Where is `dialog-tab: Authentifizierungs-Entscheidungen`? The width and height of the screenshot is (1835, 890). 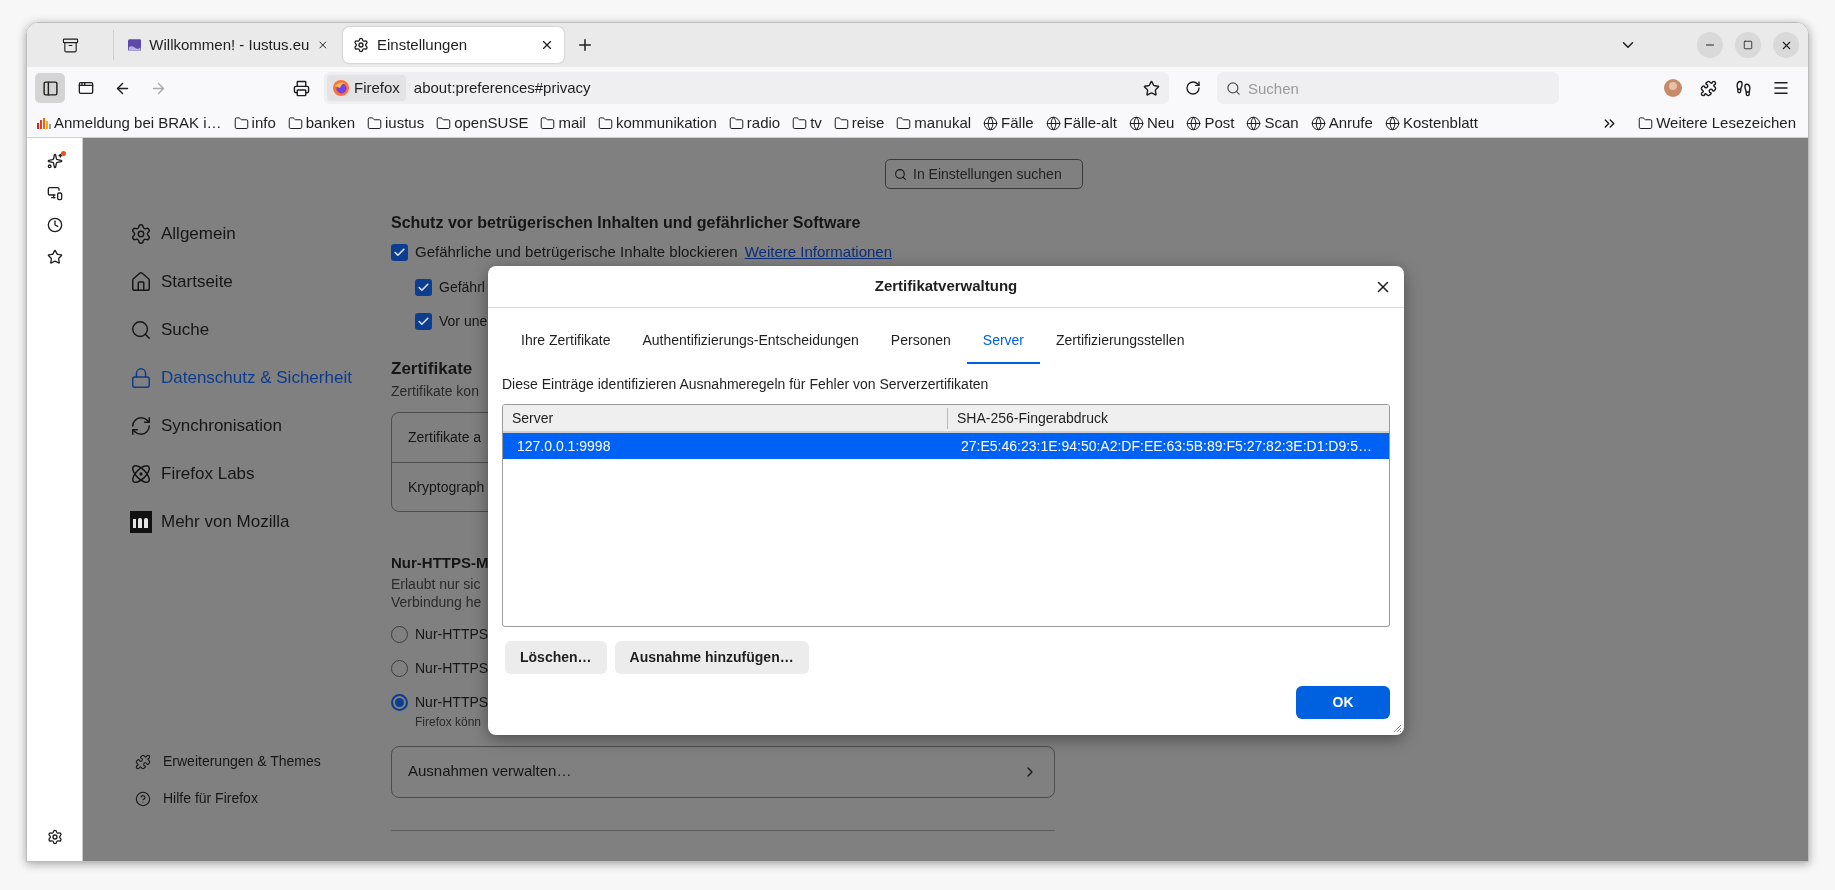
dialog-tab: Authentifizierungs-Entscheidungen is located at coordinates (750, 341).